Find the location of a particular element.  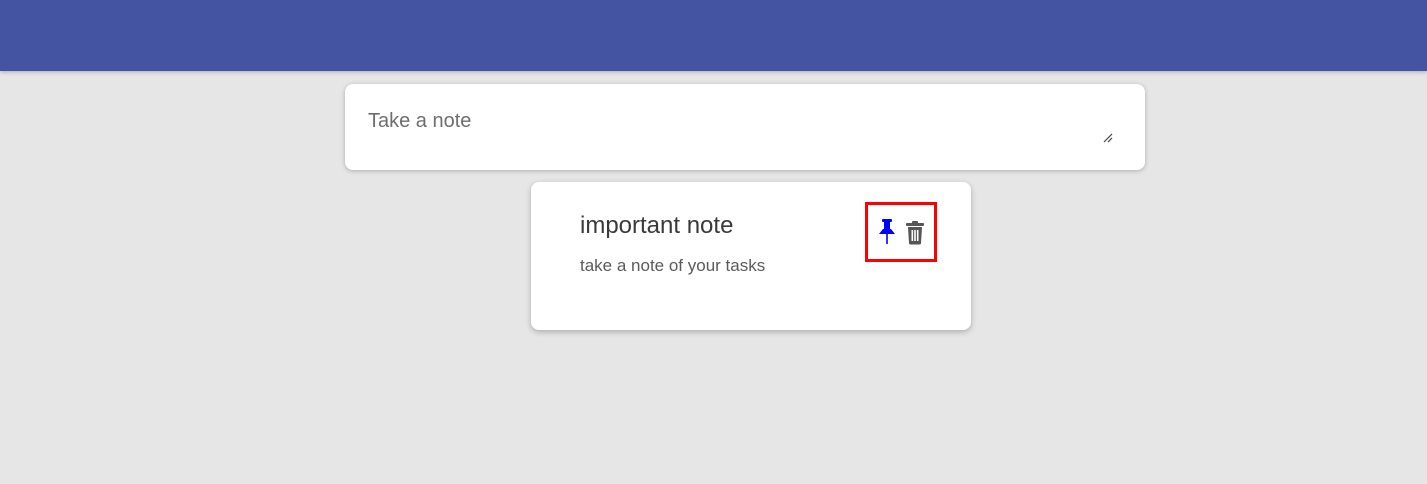

app-header is located at coordinates (713, 35).